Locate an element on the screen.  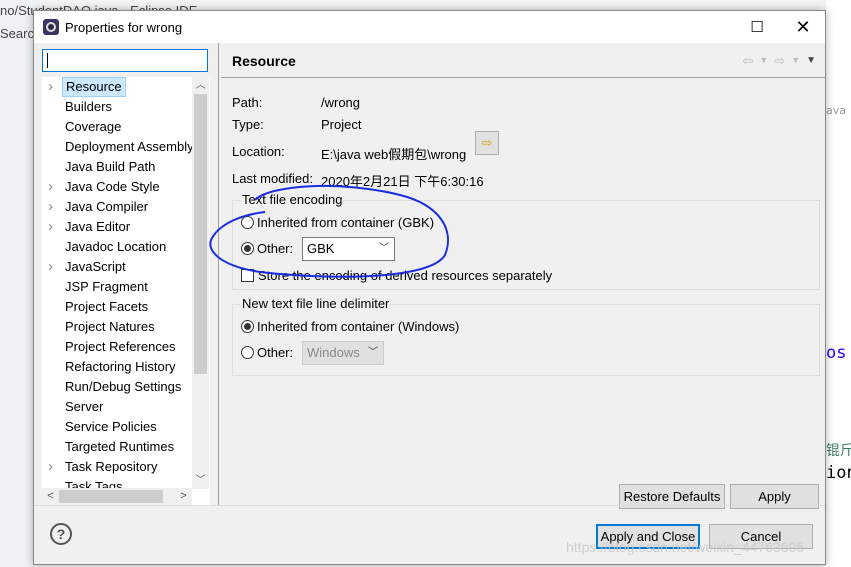
watermark: https://blog.csdn.net/weixin_44763595 is located at coordinates (685, 547).